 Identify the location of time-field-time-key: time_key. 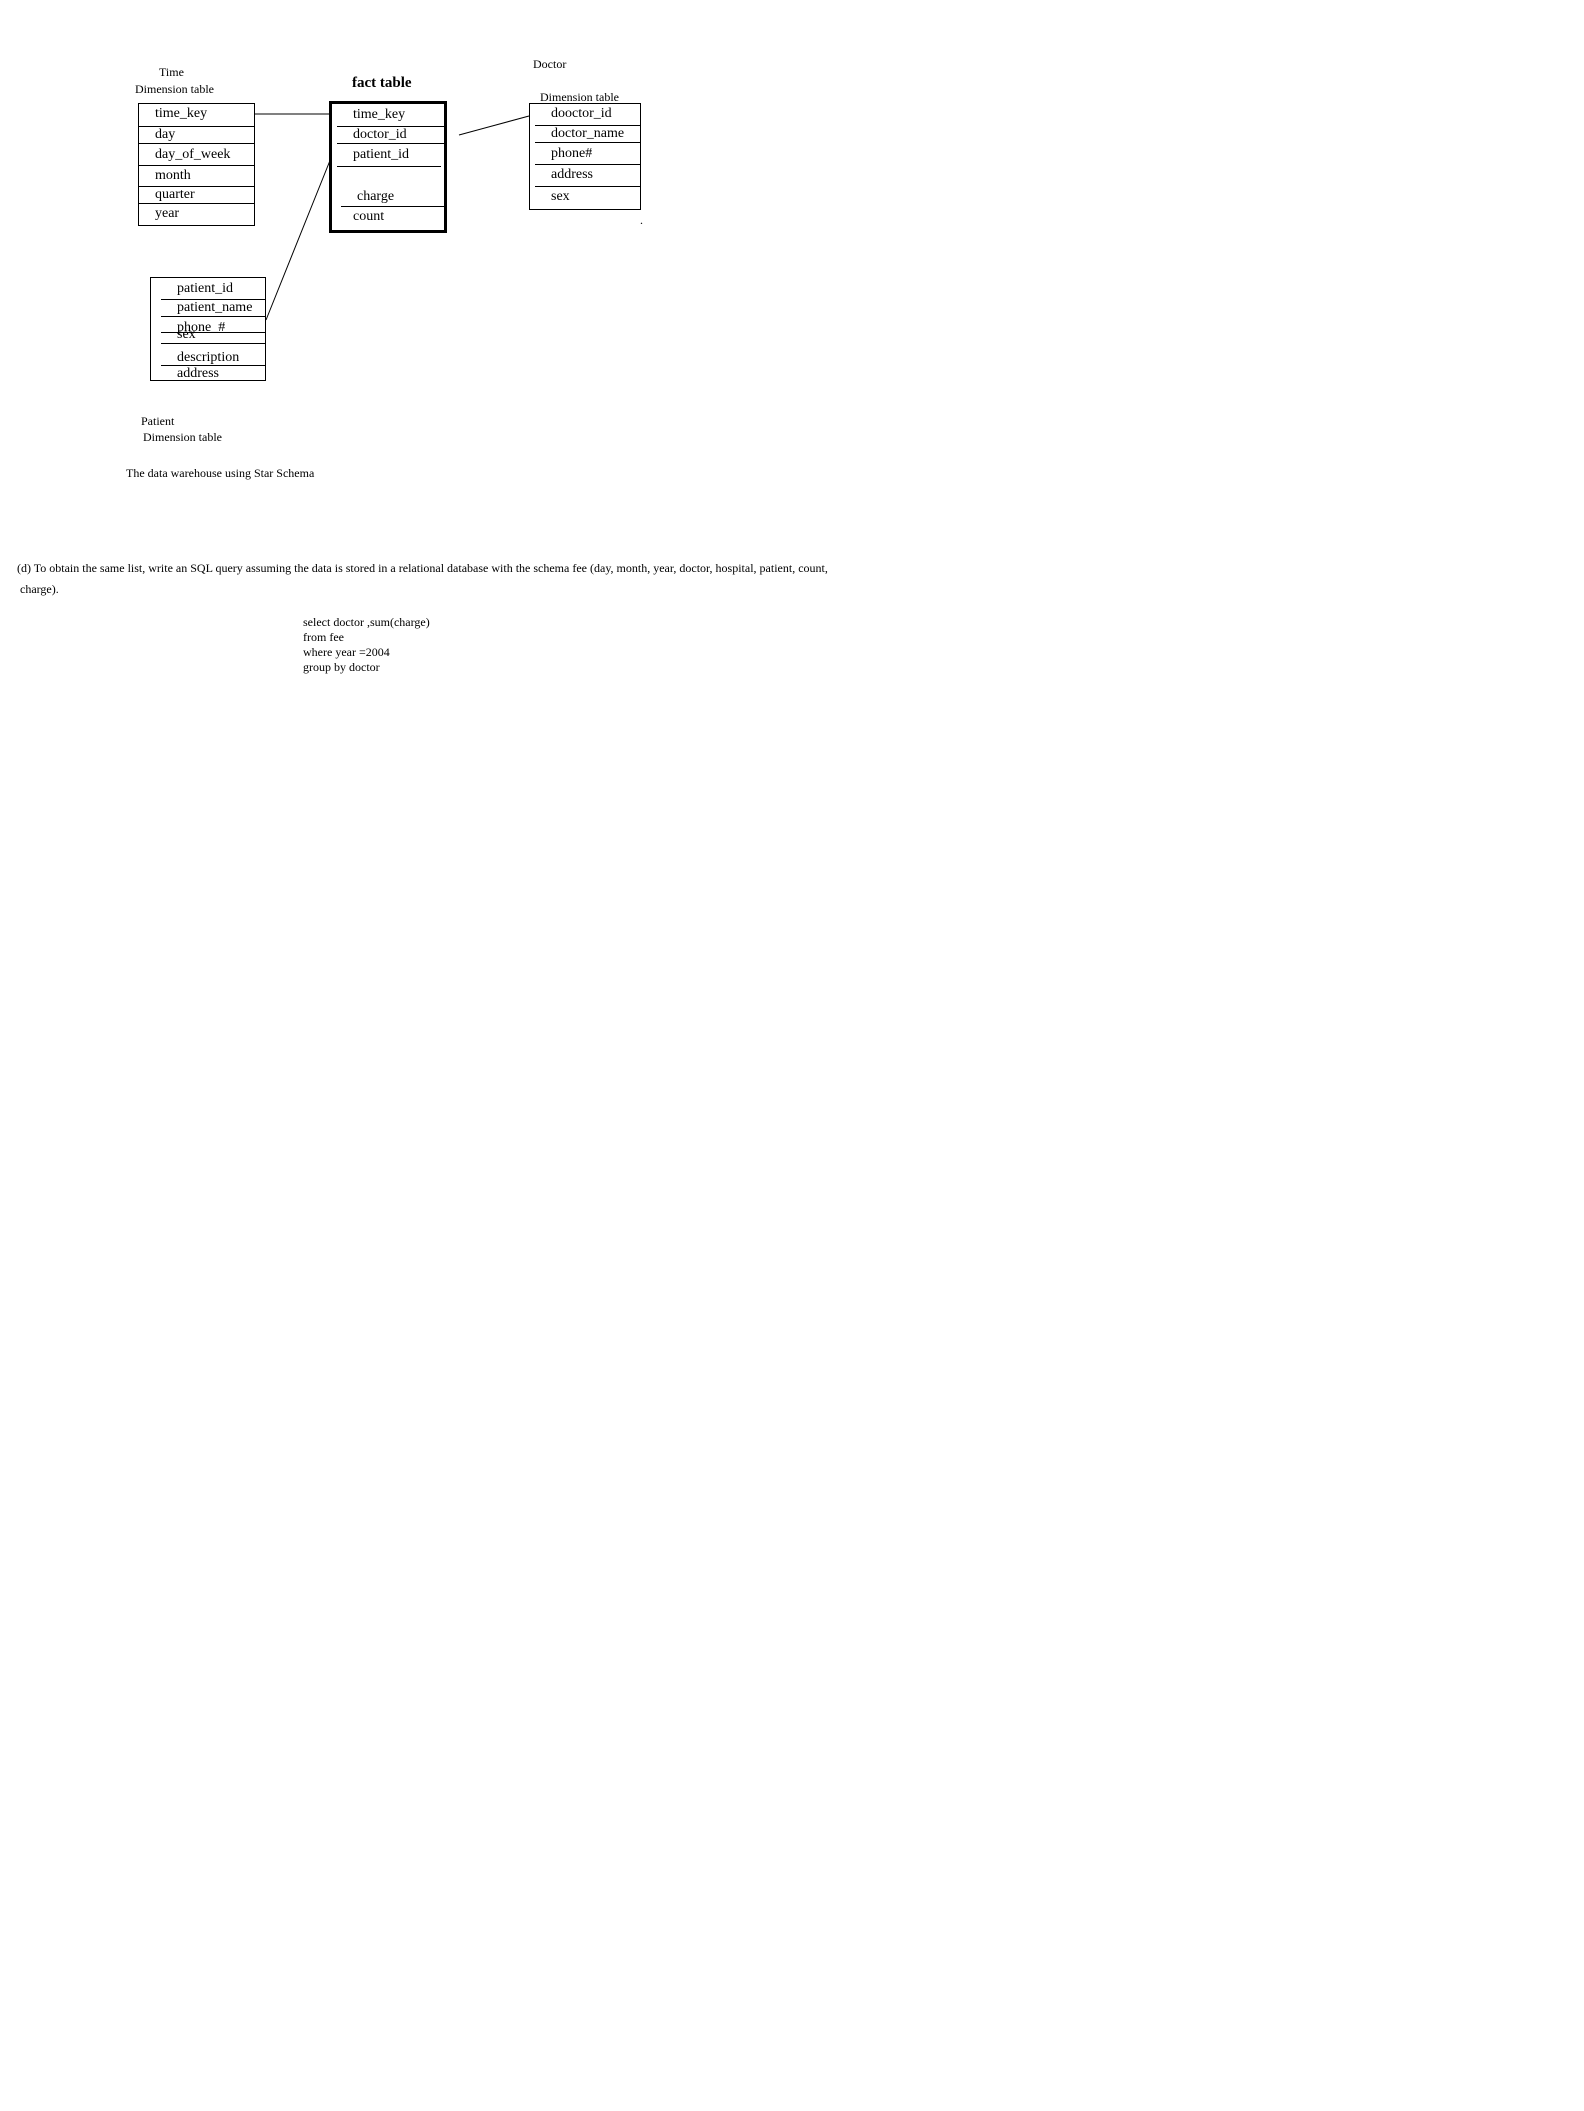
(196, 115).